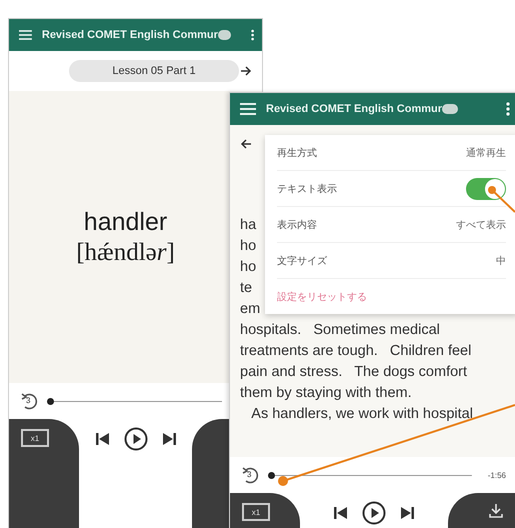 This screenshot has width=515, height=528. What do you see at coordinates (297, 225) in the screenshot?
I see `setting-label: 表示内容` at bounding box center [297, 225].